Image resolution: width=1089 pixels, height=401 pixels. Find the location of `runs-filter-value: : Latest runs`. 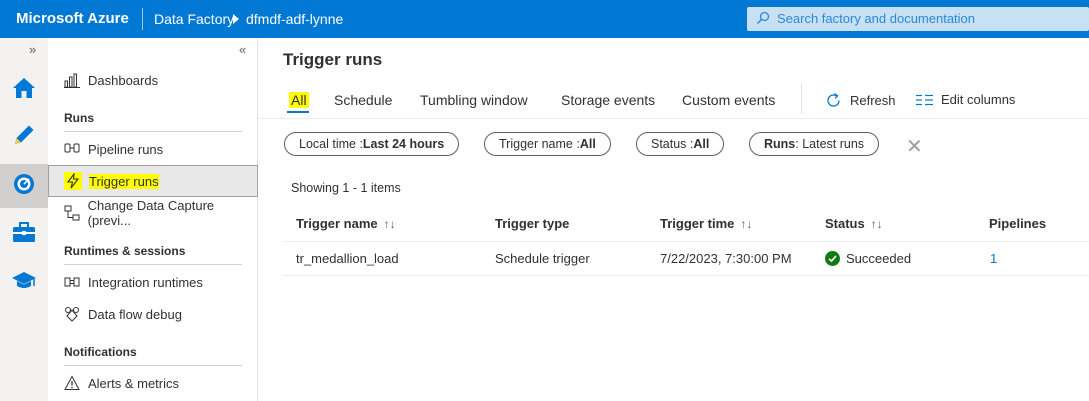

runs-filter-value: : Latest runs is located at coordinates (830, 144).